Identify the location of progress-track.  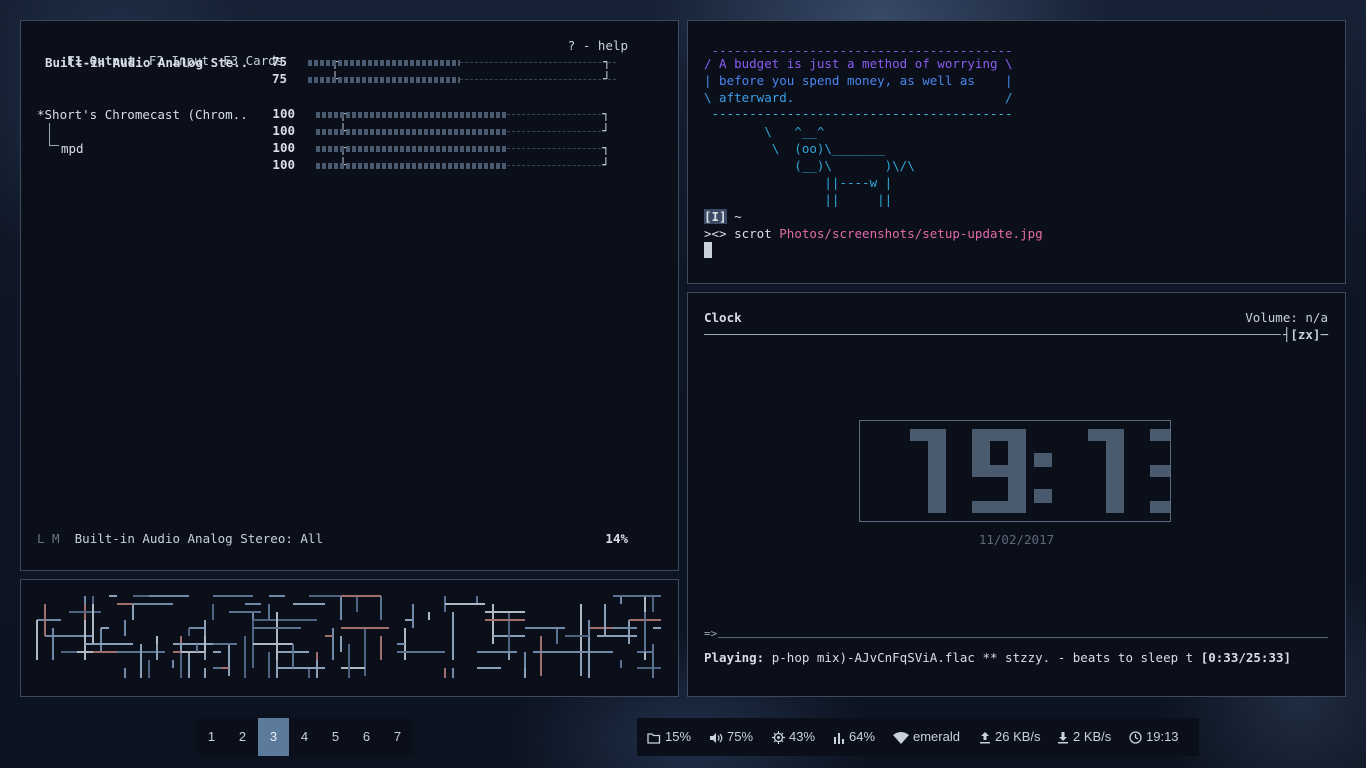
(1023, 637).